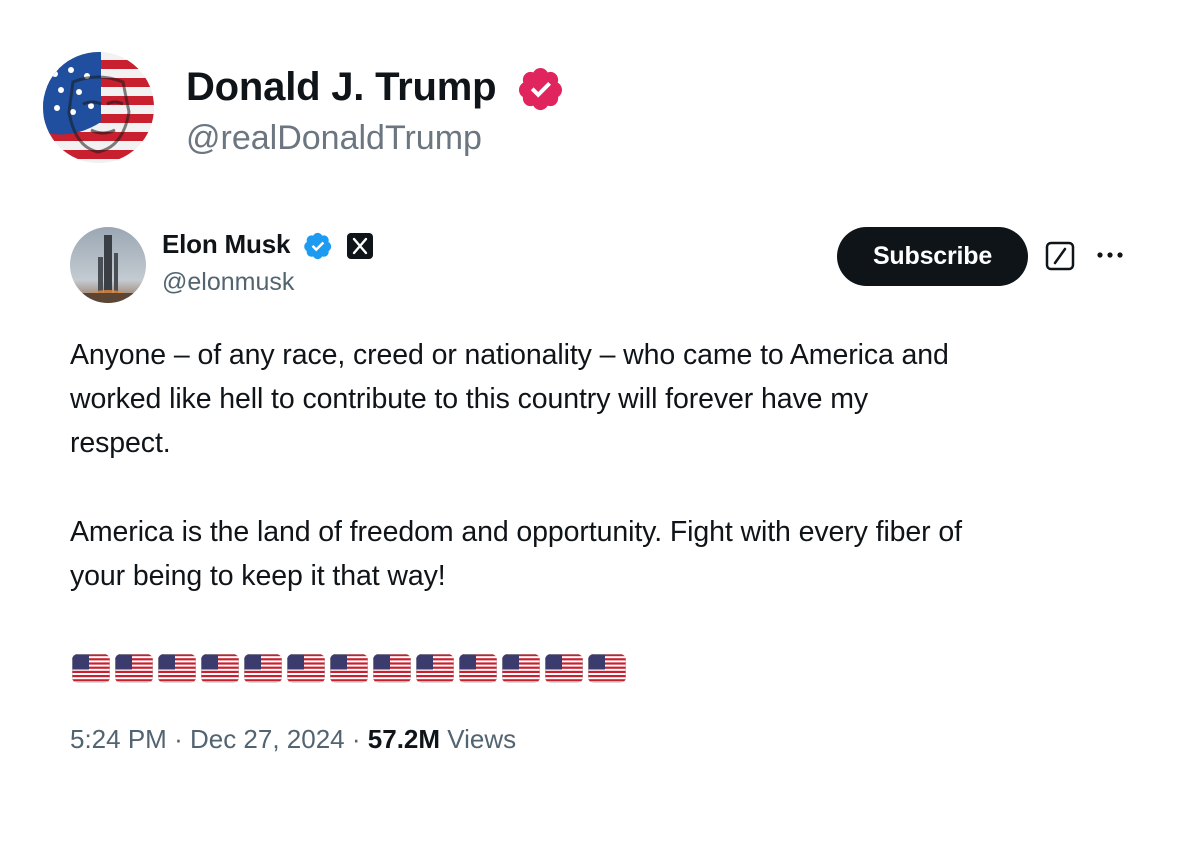  What do you see at coordinates (226, 244) in the screenshot?
I see `tweet-author-name: Elon Musk` at bounding box center [226, 244].